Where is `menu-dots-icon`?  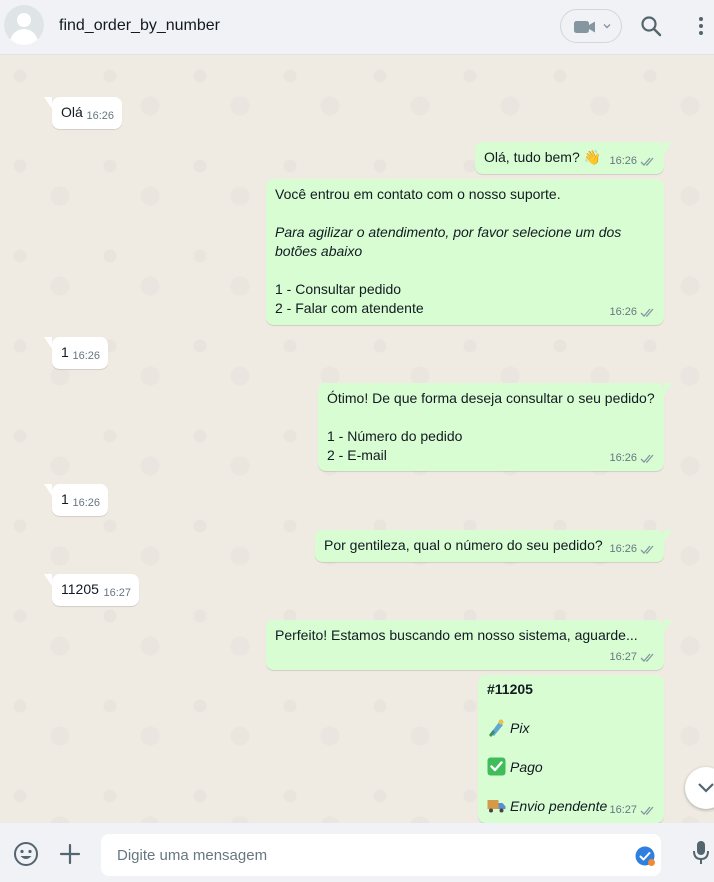 menu-dots-icon is located at coordinates (701, 26).